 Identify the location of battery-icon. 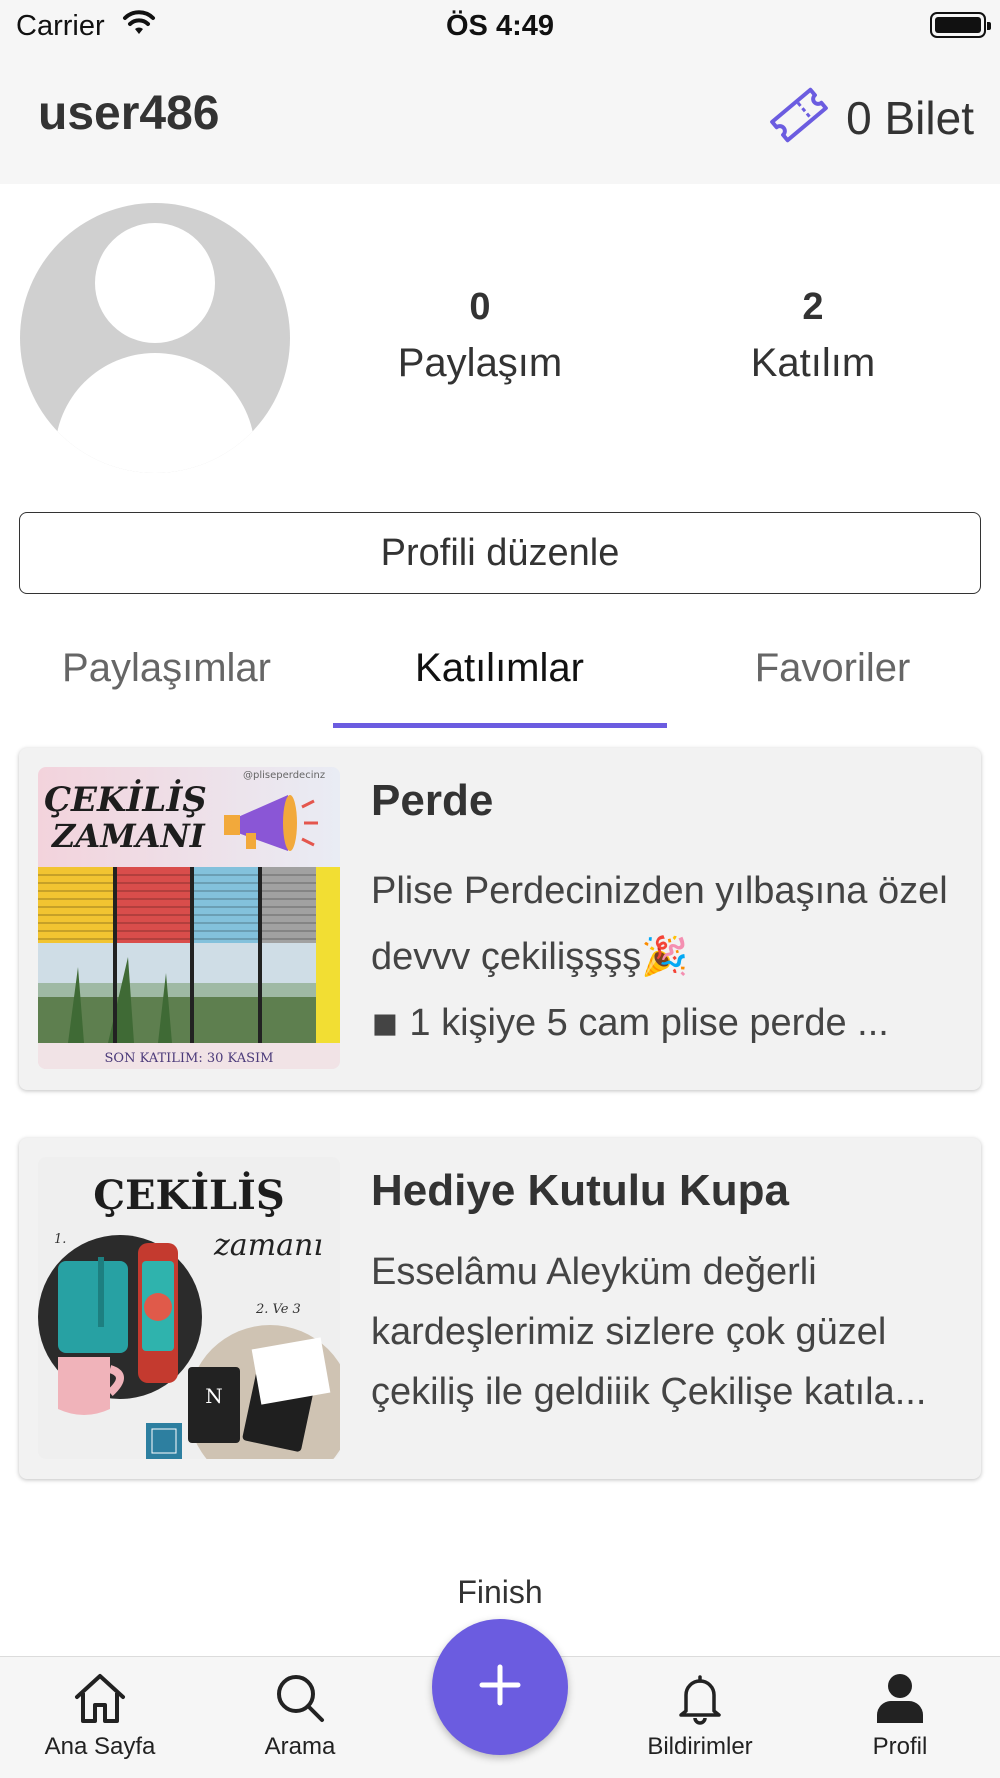
(960, 25).